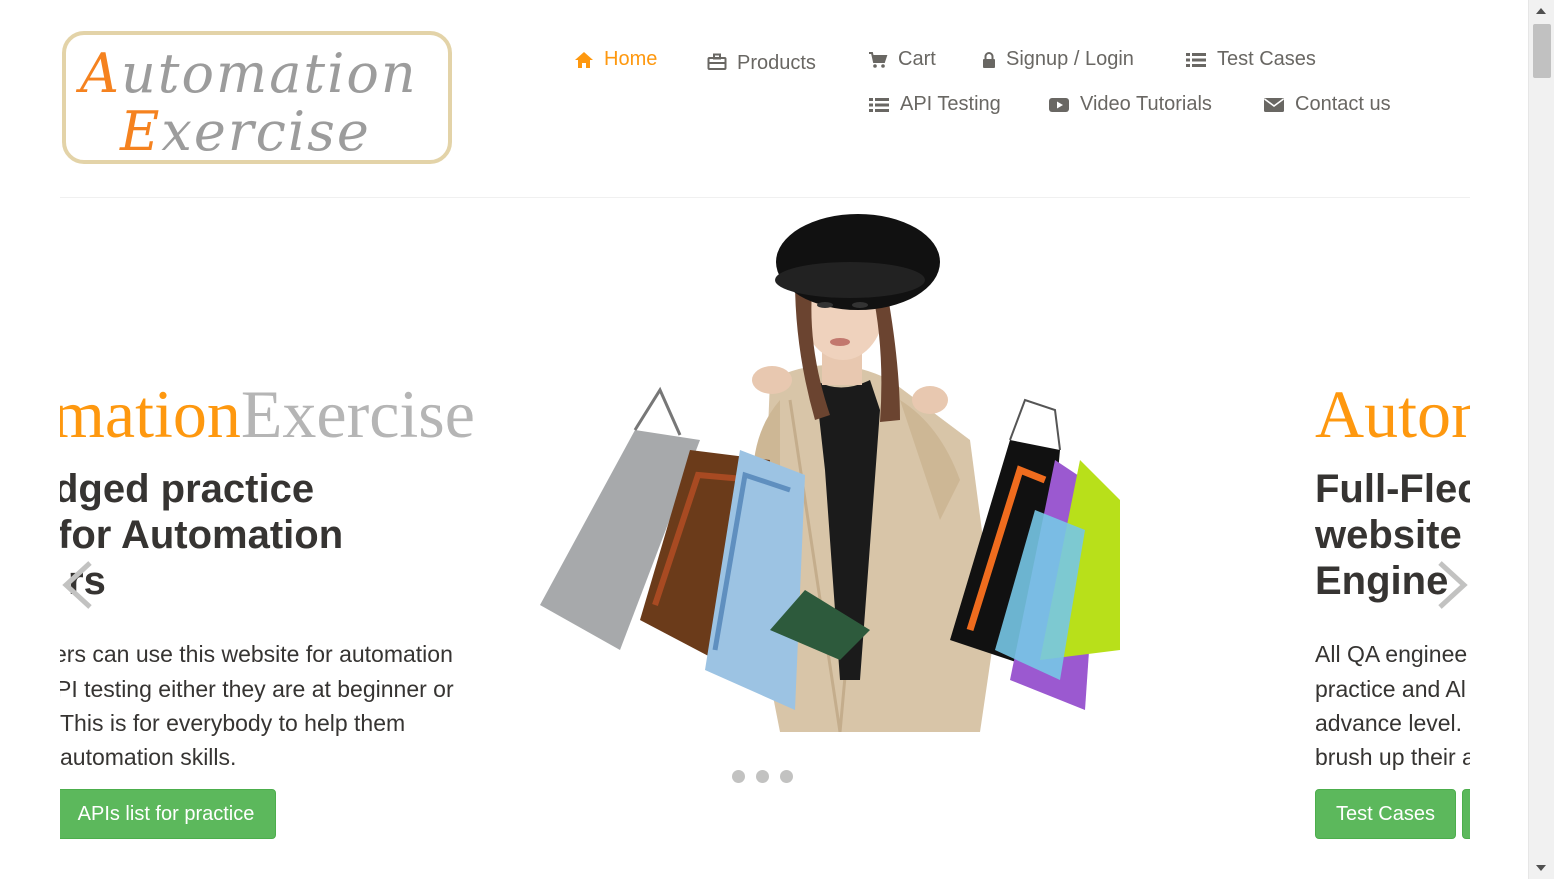 This screenshot has height=879, width=1554. Describe the element at coordinates (1466, 814) in the screenshot. I see `apis-list-button-partial` at that location.